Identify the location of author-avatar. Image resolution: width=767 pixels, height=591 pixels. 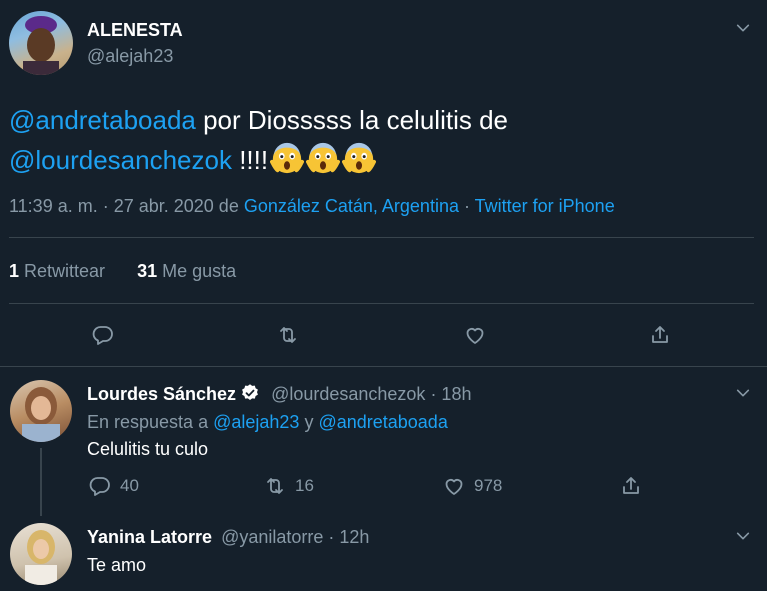
(41, 43).